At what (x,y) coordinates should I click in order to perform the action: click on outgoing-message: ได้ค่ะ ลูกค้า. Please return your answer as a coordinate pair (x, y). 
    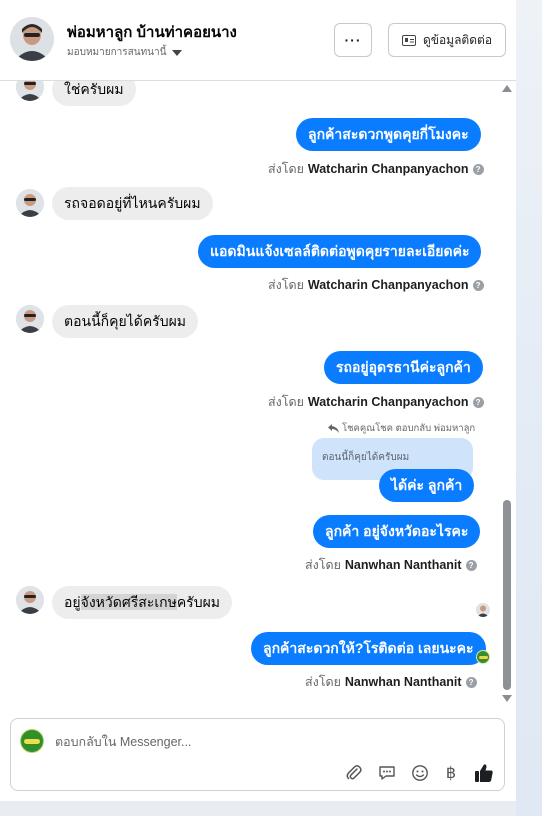
    Looking at the image, I should click on (427, 485).